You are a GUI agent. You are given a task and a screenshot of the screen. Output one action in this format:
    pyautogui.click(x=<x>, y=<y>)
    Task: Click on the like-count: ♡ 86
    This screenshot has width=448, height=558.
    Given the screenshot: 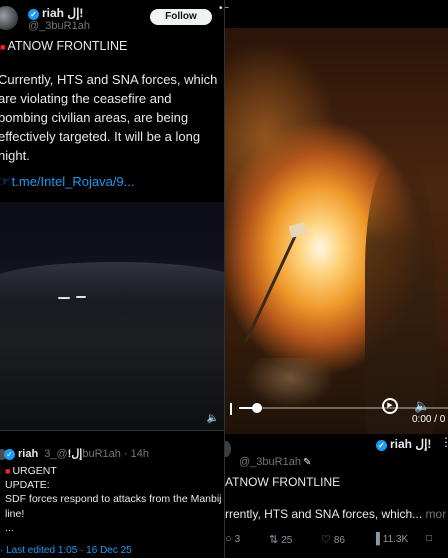 What is the action you would take?
    pyautogui.click(x=333, y=539)
    